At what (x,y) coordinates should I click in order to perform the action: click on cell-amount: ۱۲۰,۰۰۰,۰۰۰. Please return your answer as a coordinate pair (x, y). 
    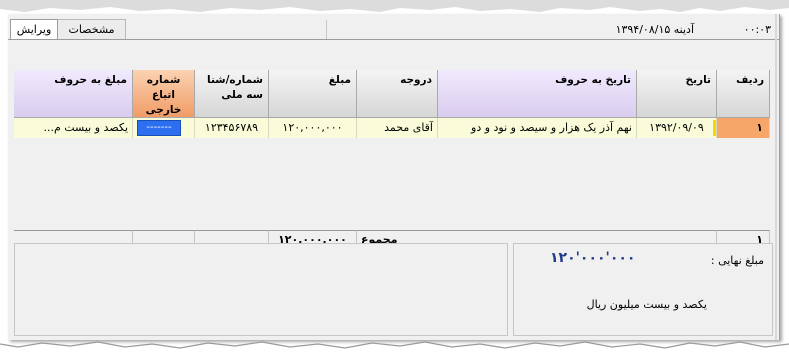
    Looking at the image, I should click on (313, 128).